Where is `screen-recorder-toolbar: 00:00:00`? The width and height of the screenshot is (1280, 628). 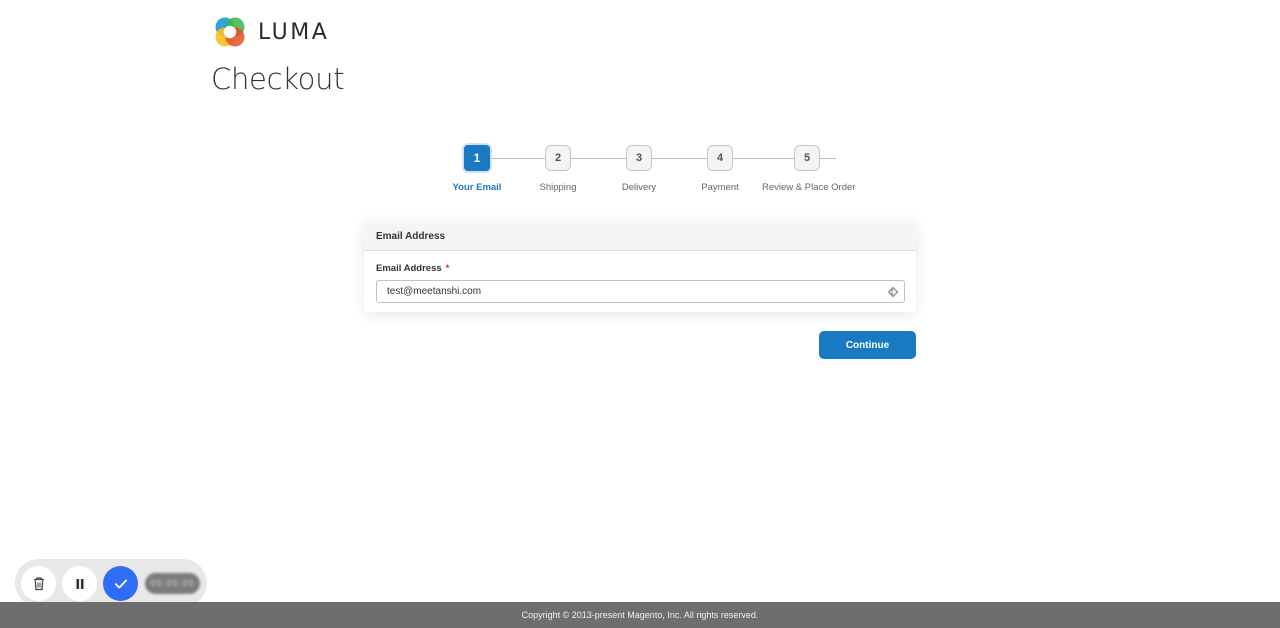 screen-recorder-toolbar: 00:00:00 is located at coordinates (111, 583).